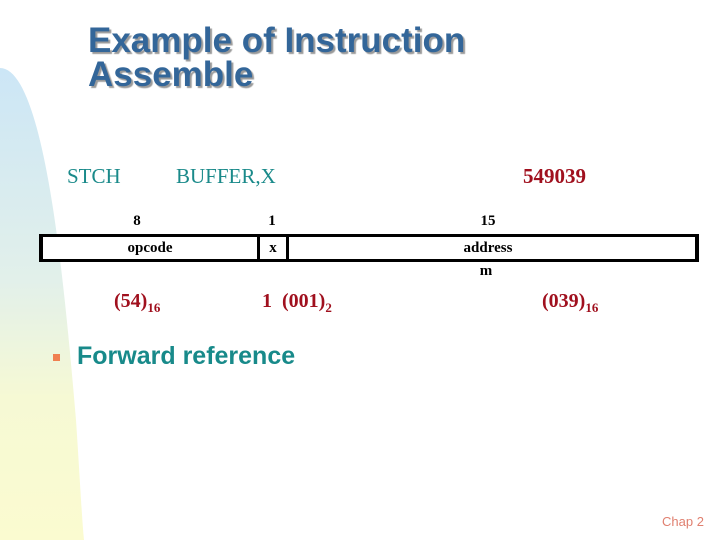  Describe the element at coordinates (137, 221) in the screenshot. I see `bit-count-opcode: 8` at that location.